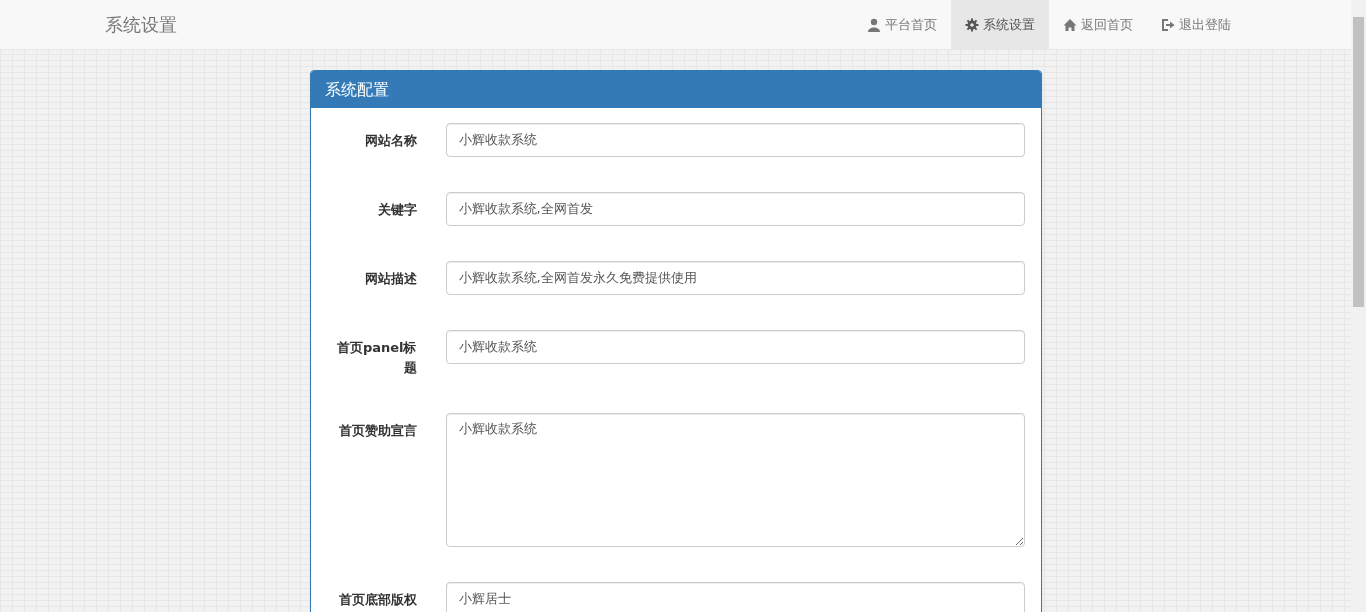 The height and width of the screenshot is (612, 1366). Describe the element at coordinates (1070, 24) in the screenshot. I see `home-icon` at that location.